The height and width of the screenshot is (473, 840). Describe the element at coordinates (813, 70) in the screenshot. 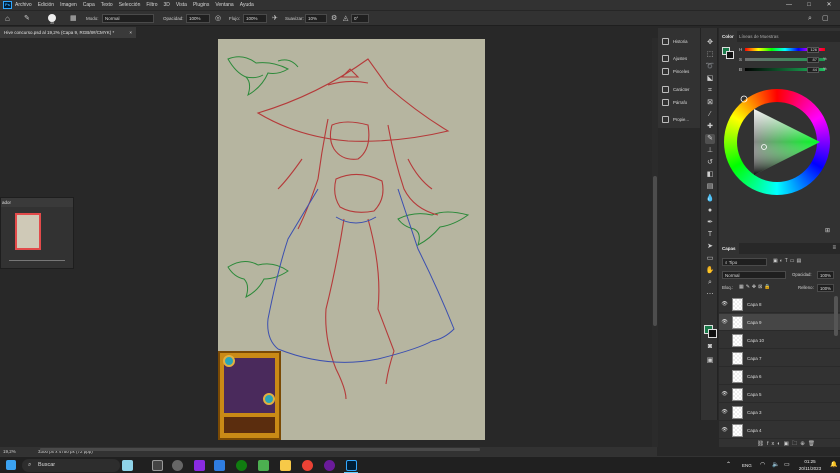

I see `brightness-value-field: 44` at that location.